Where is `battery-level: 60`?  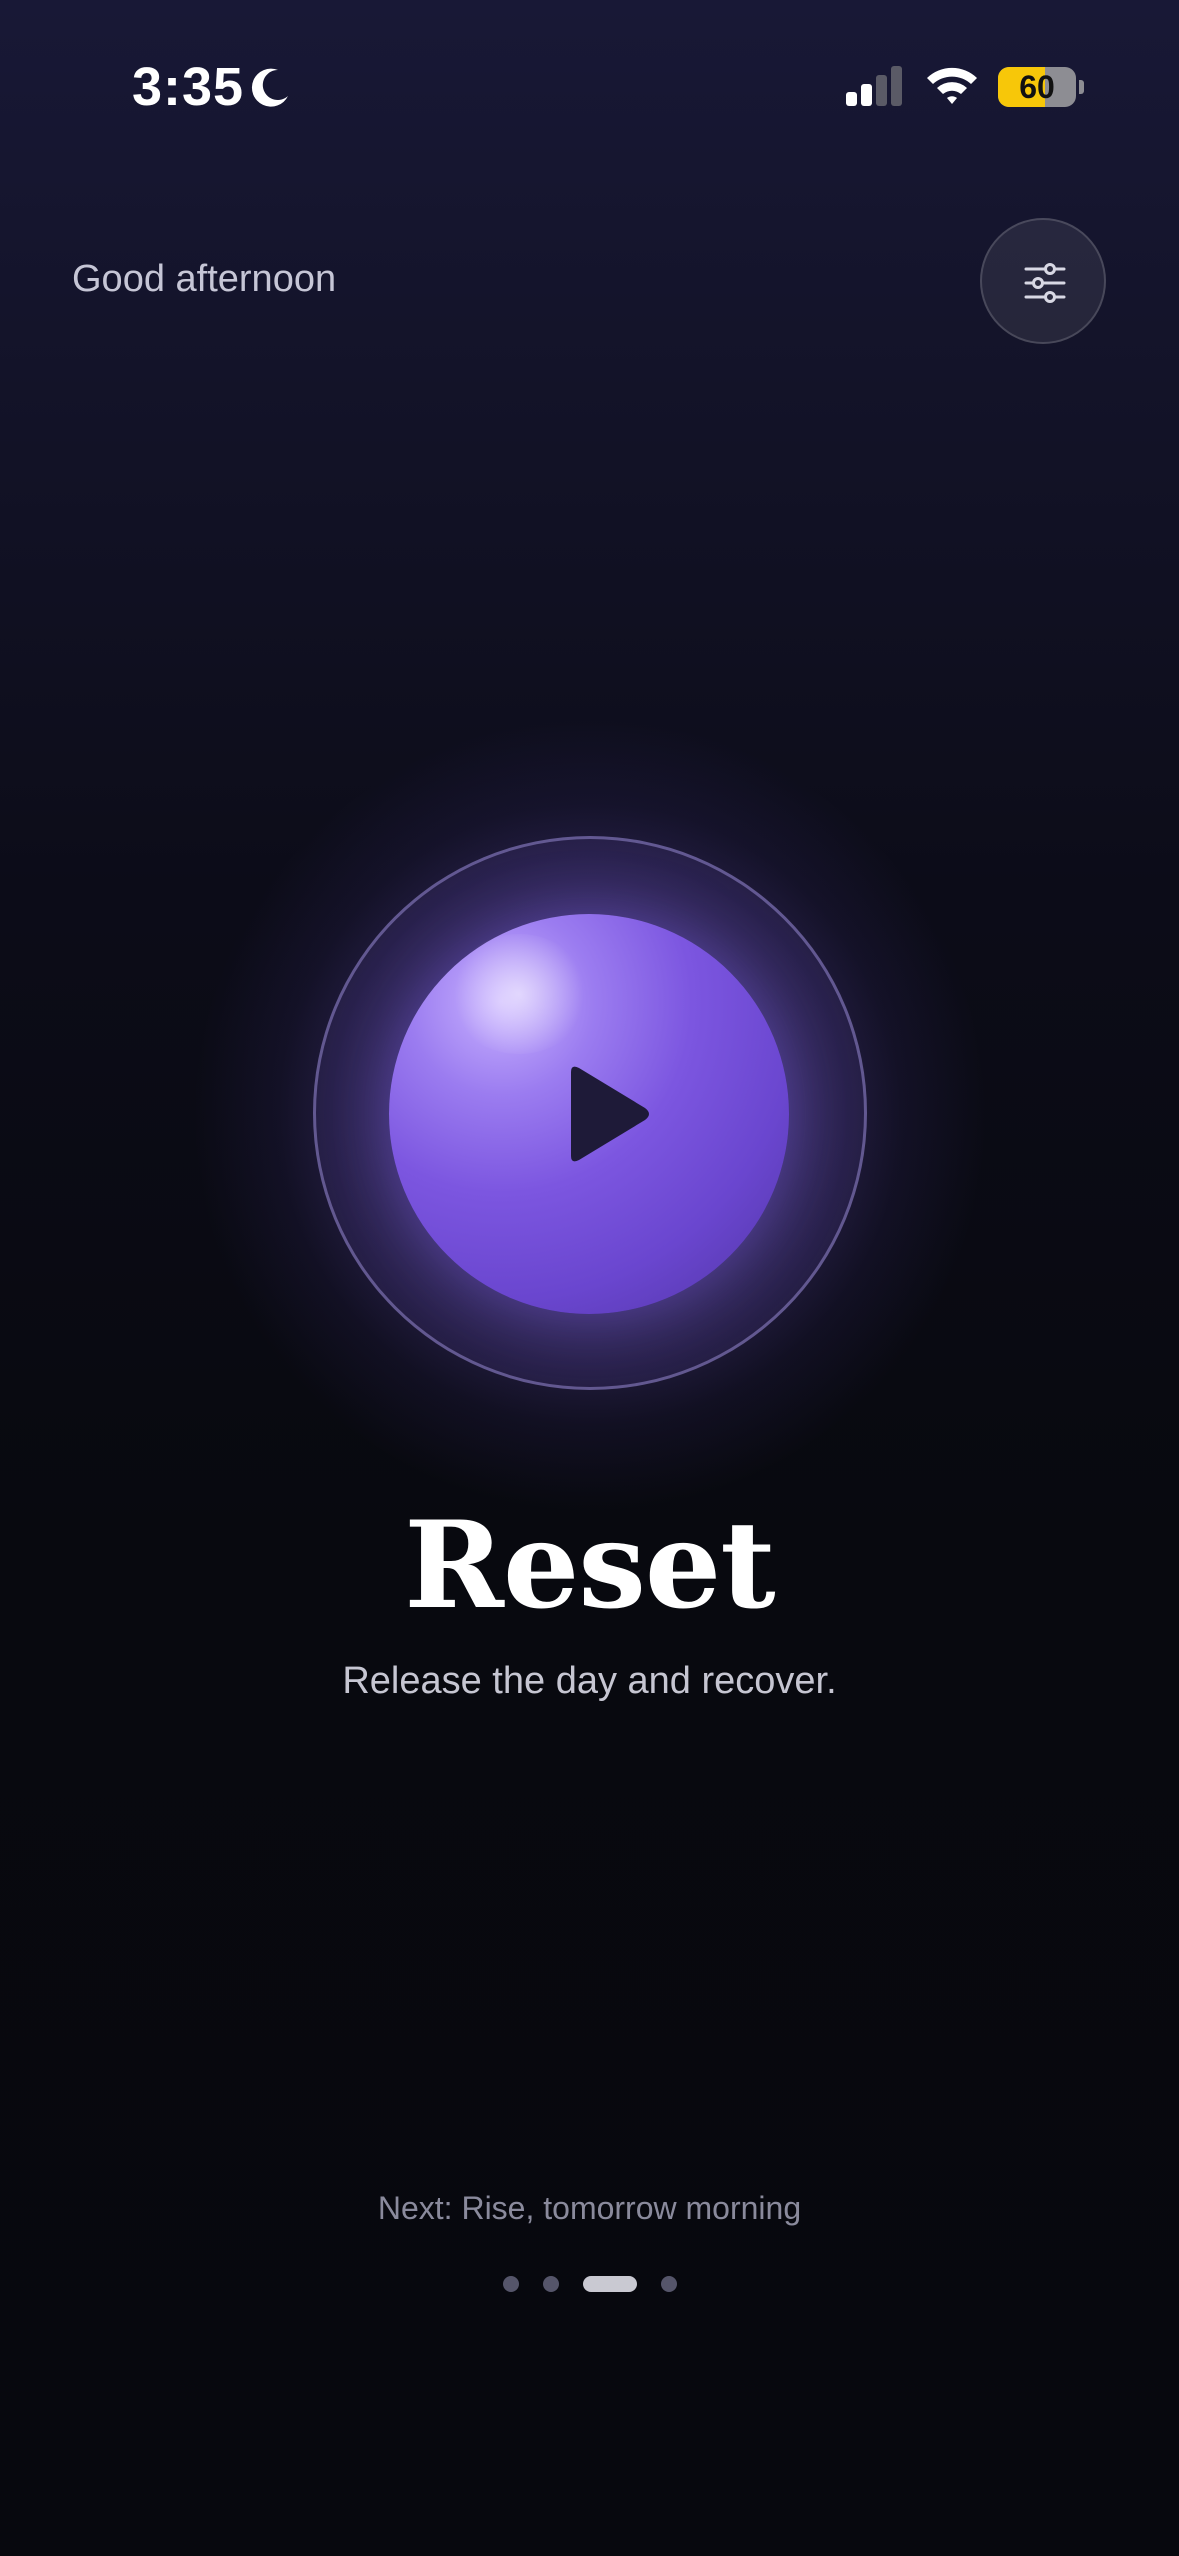
battery-level: 60 is located at coordinates (1037, 87).